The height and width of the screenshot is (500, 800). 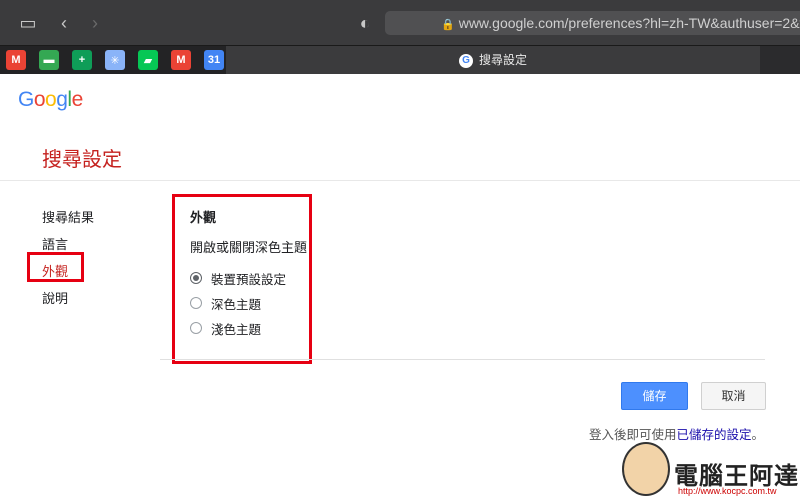 I want to click on back-icon: ‹, so click(x=64, y=23).